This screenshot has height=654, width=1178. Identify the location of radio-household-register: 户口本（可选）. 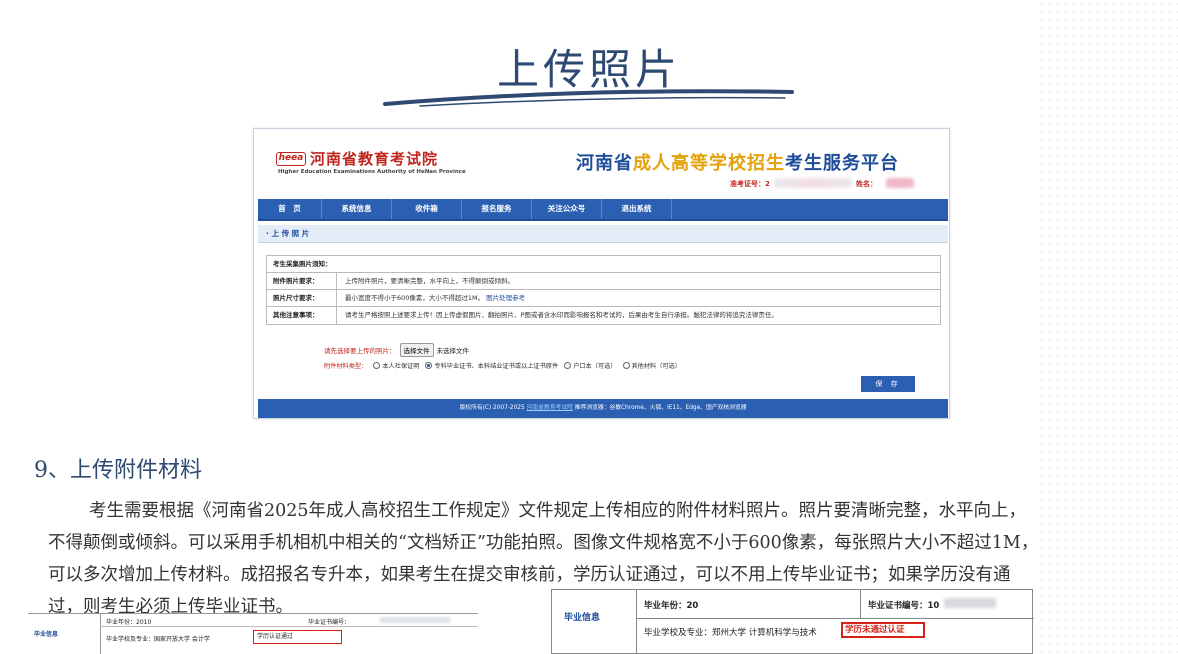
(590, 365).